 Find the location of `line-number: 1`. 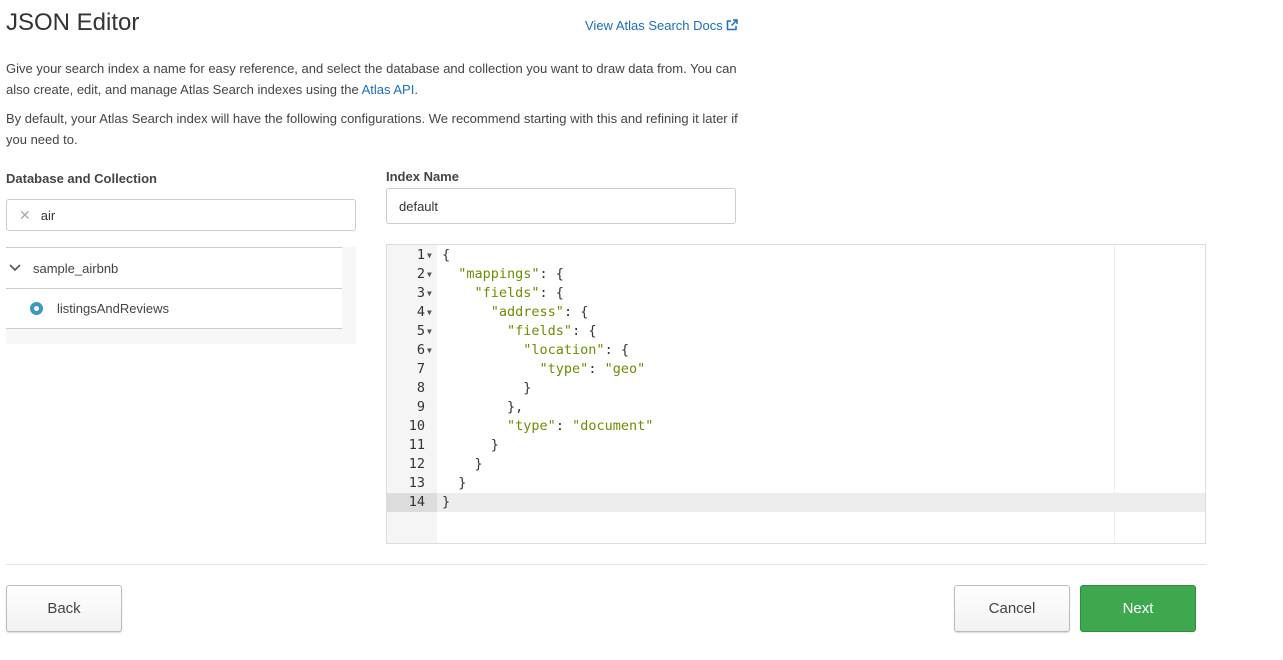

line-number: 1 is located at coordinates (420, 255).